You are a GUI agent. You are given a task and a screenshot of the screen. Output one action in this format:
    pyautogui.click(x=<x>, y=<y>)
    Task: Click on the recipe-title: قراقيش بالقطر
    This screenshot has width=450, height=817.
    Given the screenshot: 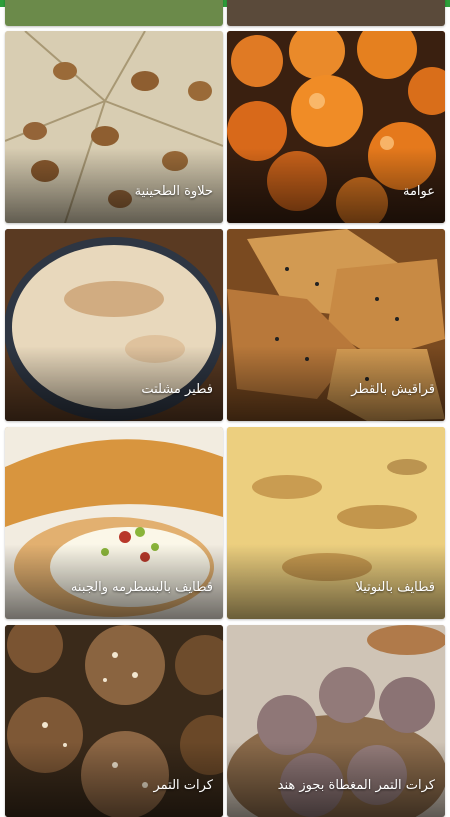 What is the action you would take?
    pyautogui.click(x=393, y=389)
    